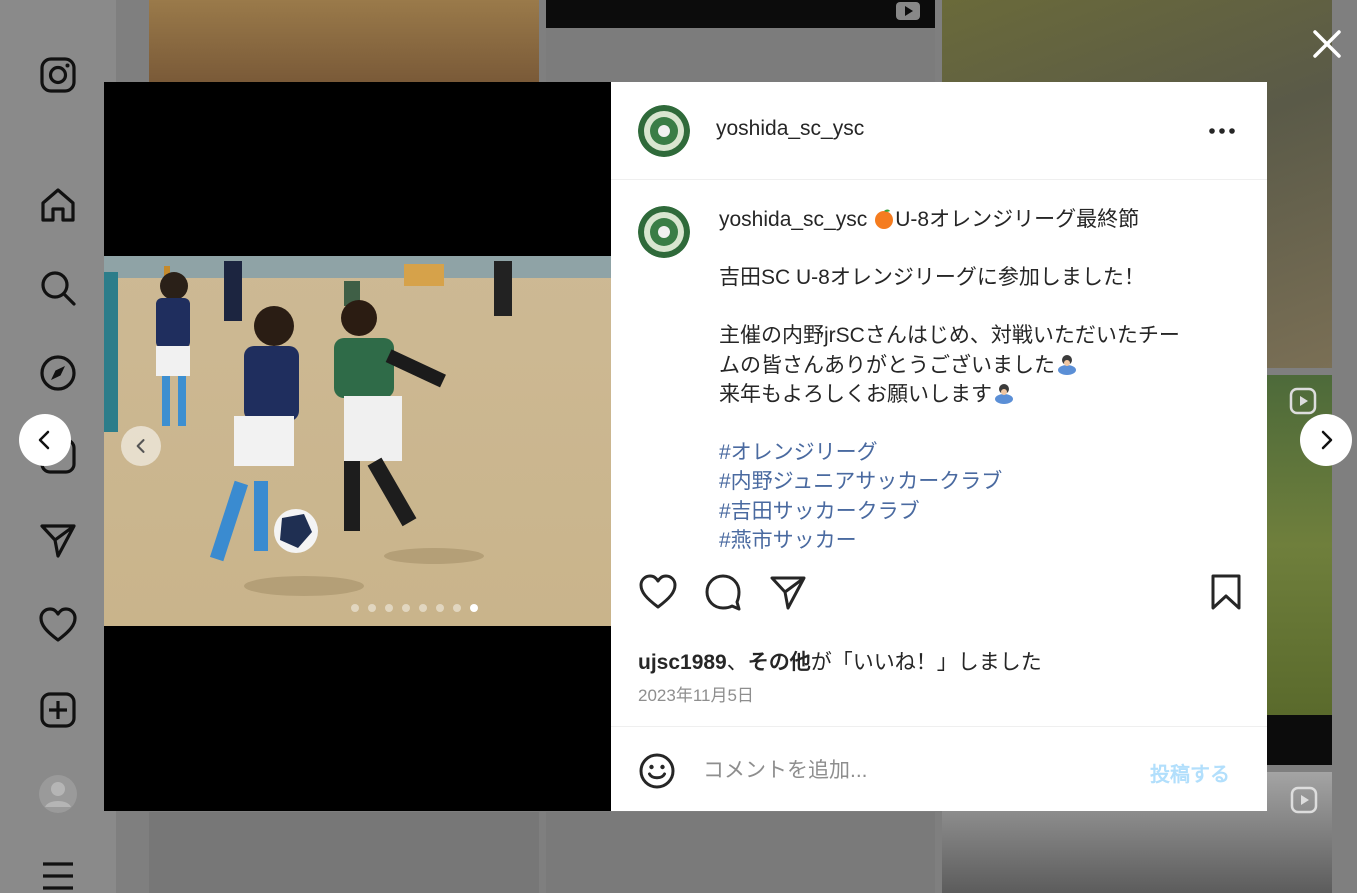 The image size is (1357, 893). Describe the element at coordinates (58, 875) in the screenshot. I see `menu-hamburger-icon` at that location.